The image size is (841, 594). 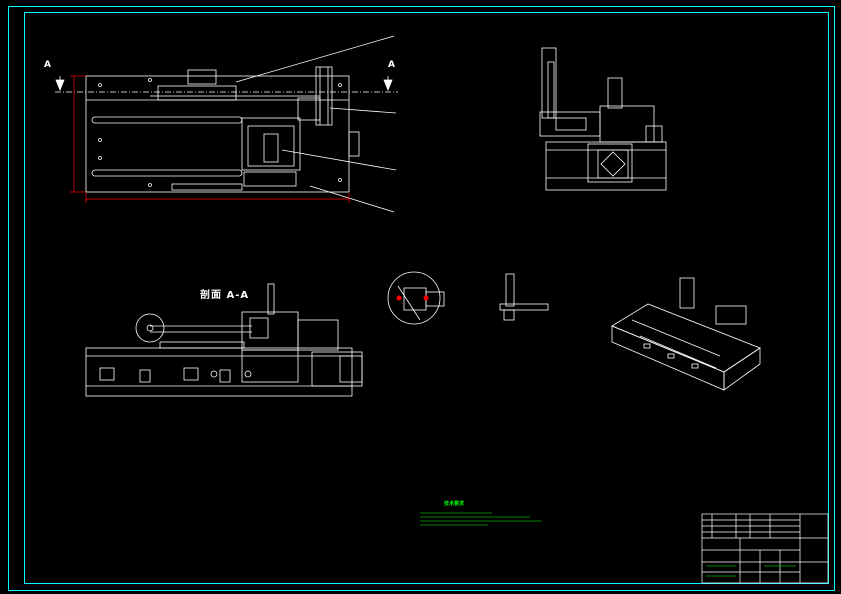 What do you see at coordinates (47, 65) in the screenshot?
I see `section-mark-left: A` at bounding box center [47, 65].